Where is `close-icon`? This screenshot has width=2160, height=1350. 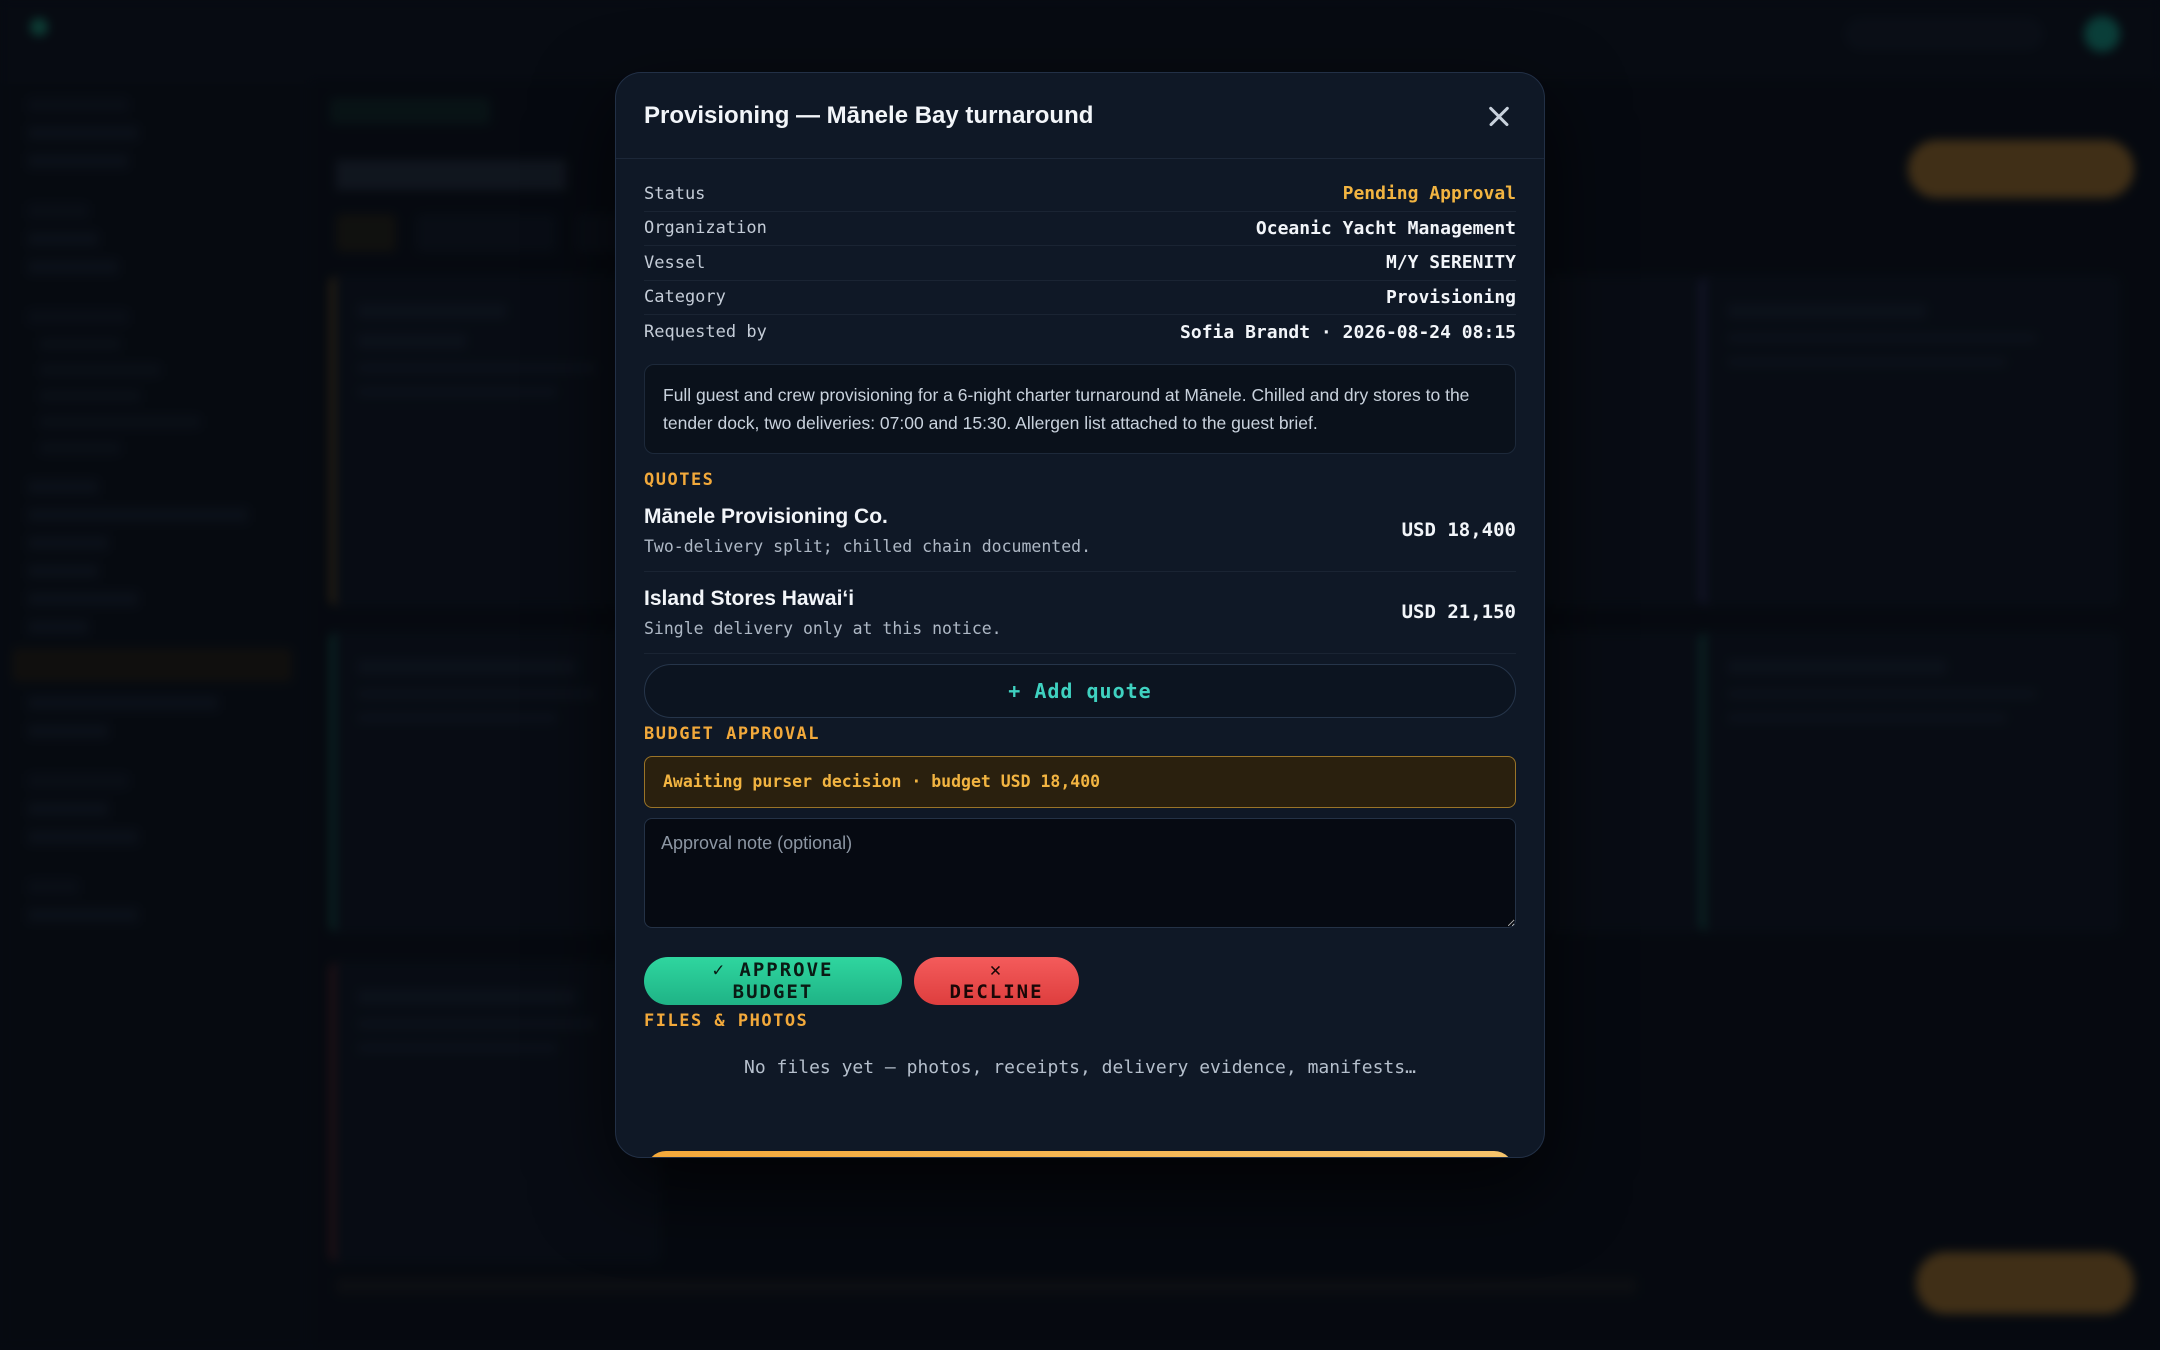
close-icon is located at coordinates (1499, 116).